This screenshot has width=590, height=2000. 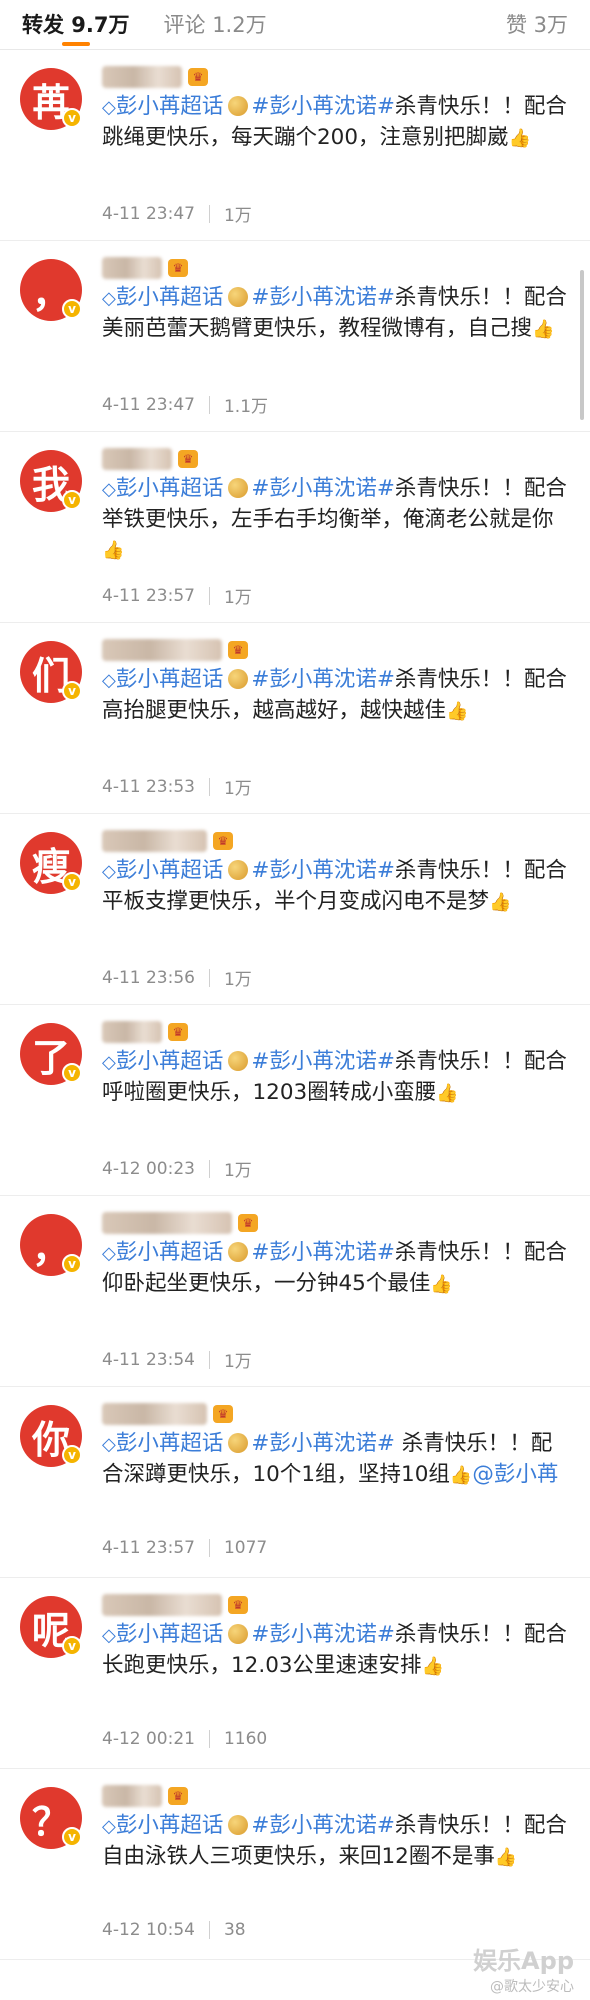 What do you see at coordinates (515, 1474) in the screenshot?
I see `mention-link: @彭小苒` at bounding box center [515, 1474].